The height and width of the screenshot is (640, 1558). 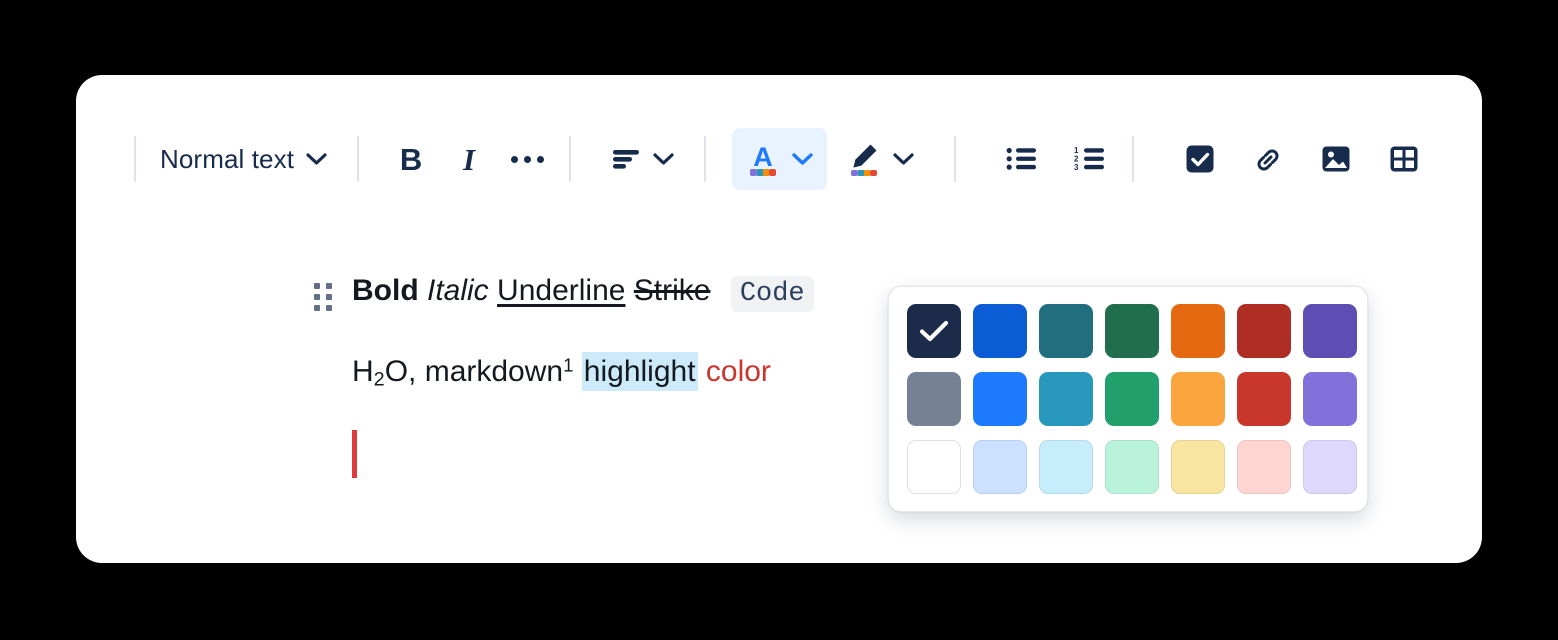 I want to click on image-icon, so click(x=1336, y=159).